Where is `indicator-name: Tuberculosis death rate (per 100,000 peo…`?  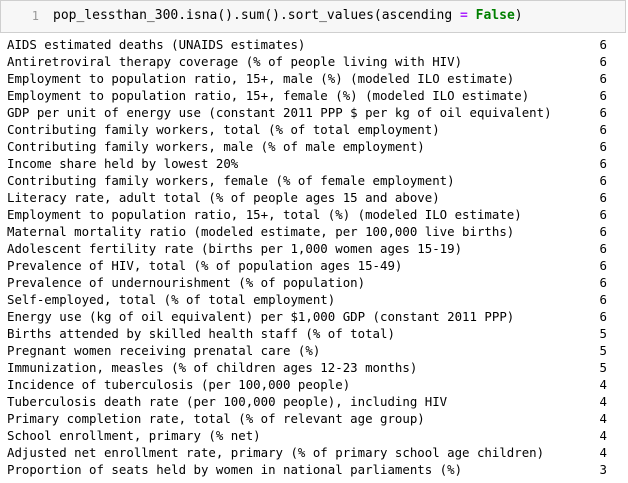 indicator-name: Tuberculosis death rate (per 100,000 peo… is located at coordinates (227, 401).